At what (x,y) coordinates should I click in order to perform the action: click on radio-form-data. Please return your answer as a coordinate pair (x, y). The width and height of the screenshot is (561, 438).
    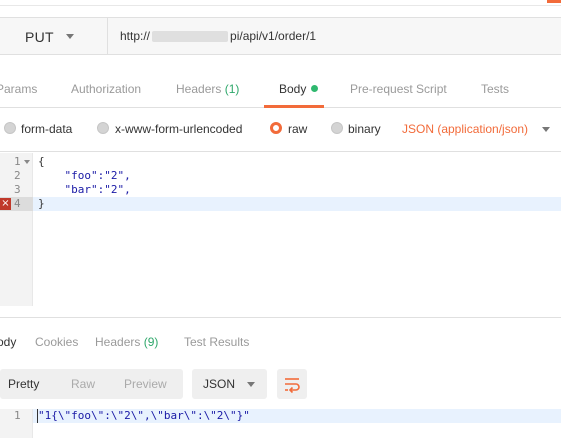
    Looking at the image, I should click on (10, 128).